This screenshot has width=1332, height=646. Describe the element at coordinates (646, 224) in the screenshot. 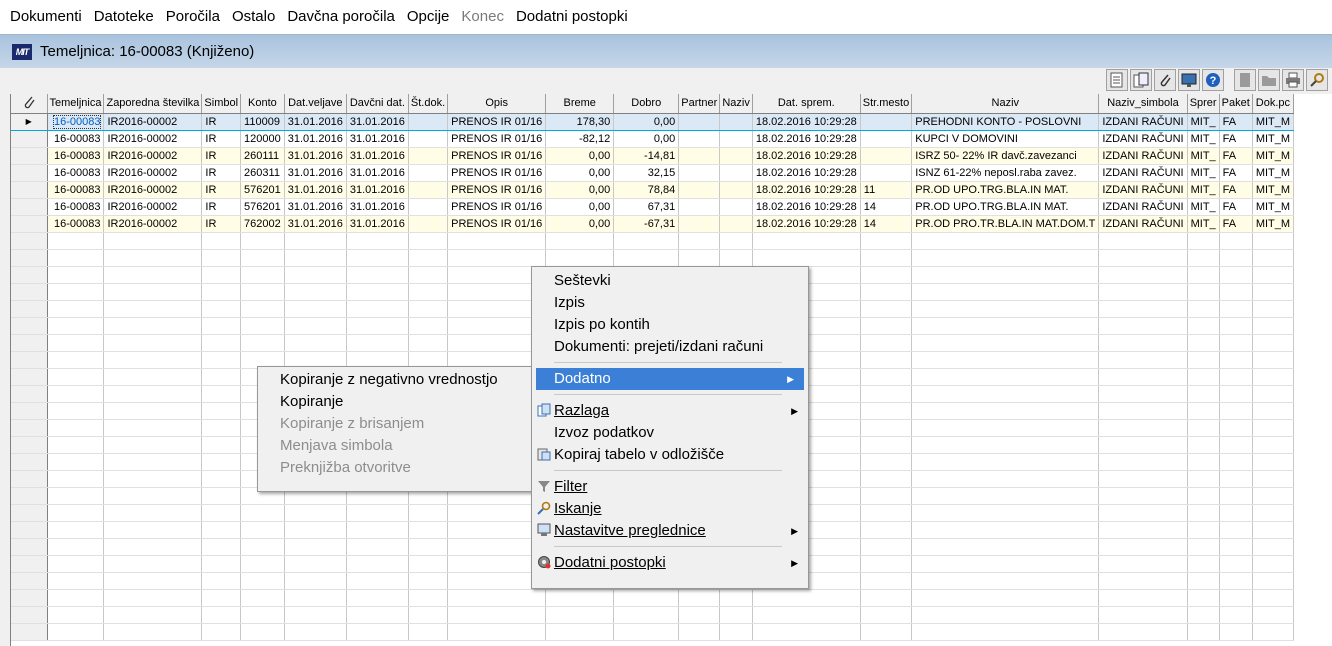

I see `table-cell: -67,31` at that location.